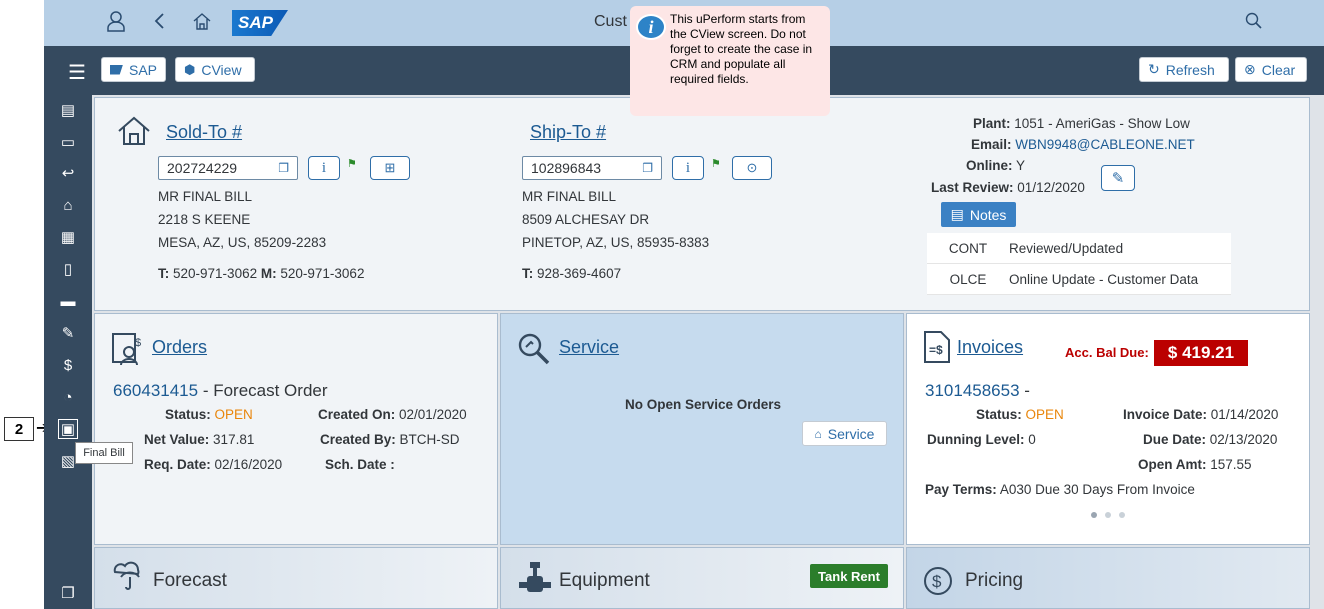 The height and width of the screenshot is (609, 1324). What do you see at coordinates (68, 397) in the screenshot?
I see `sidebar-gauge-icon: ◔` at bounding box center [68, 397].